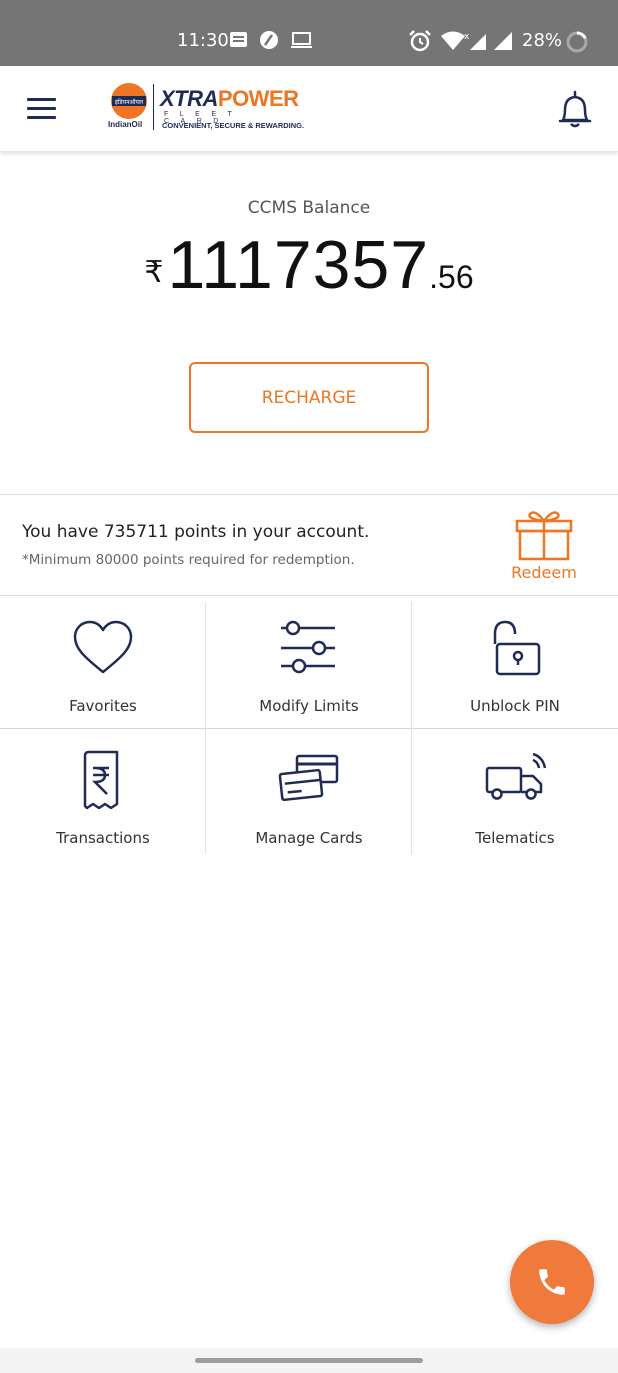 The height and width of the screenshot is (1373, 618). What do you see at coordinates (238, 39) in the screenshot?
I see `message-notification-icon` at bounding box center [238, 39].